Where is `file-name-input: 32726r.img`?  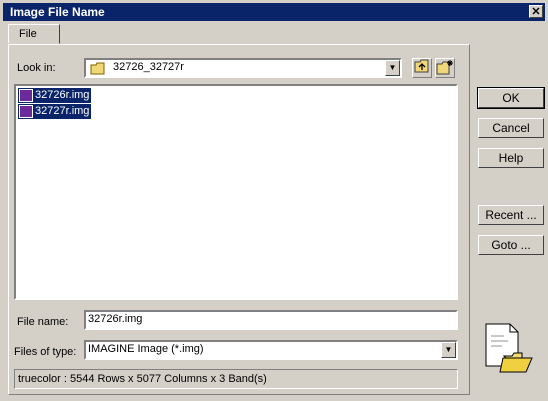 file-name-input: 32726r.img is located at coordinates (271, 320).